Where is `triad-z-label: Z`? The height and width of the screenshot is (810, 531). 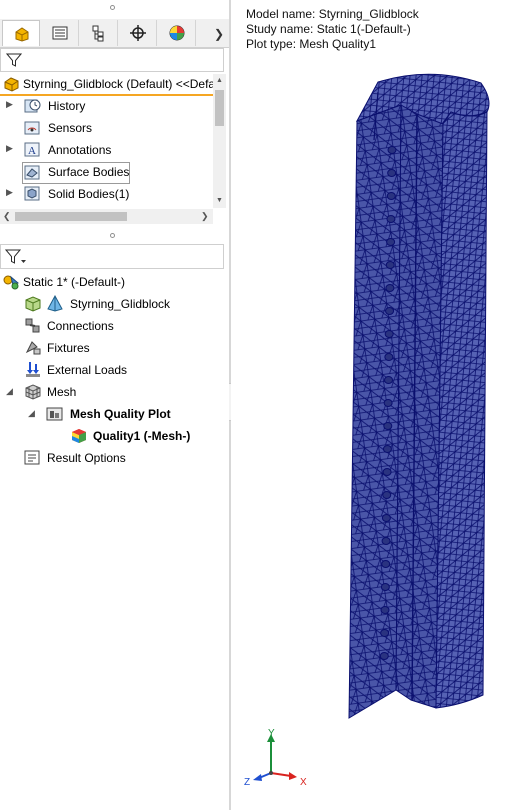
triad-z-label: Z is located at coordinates (247, 782).